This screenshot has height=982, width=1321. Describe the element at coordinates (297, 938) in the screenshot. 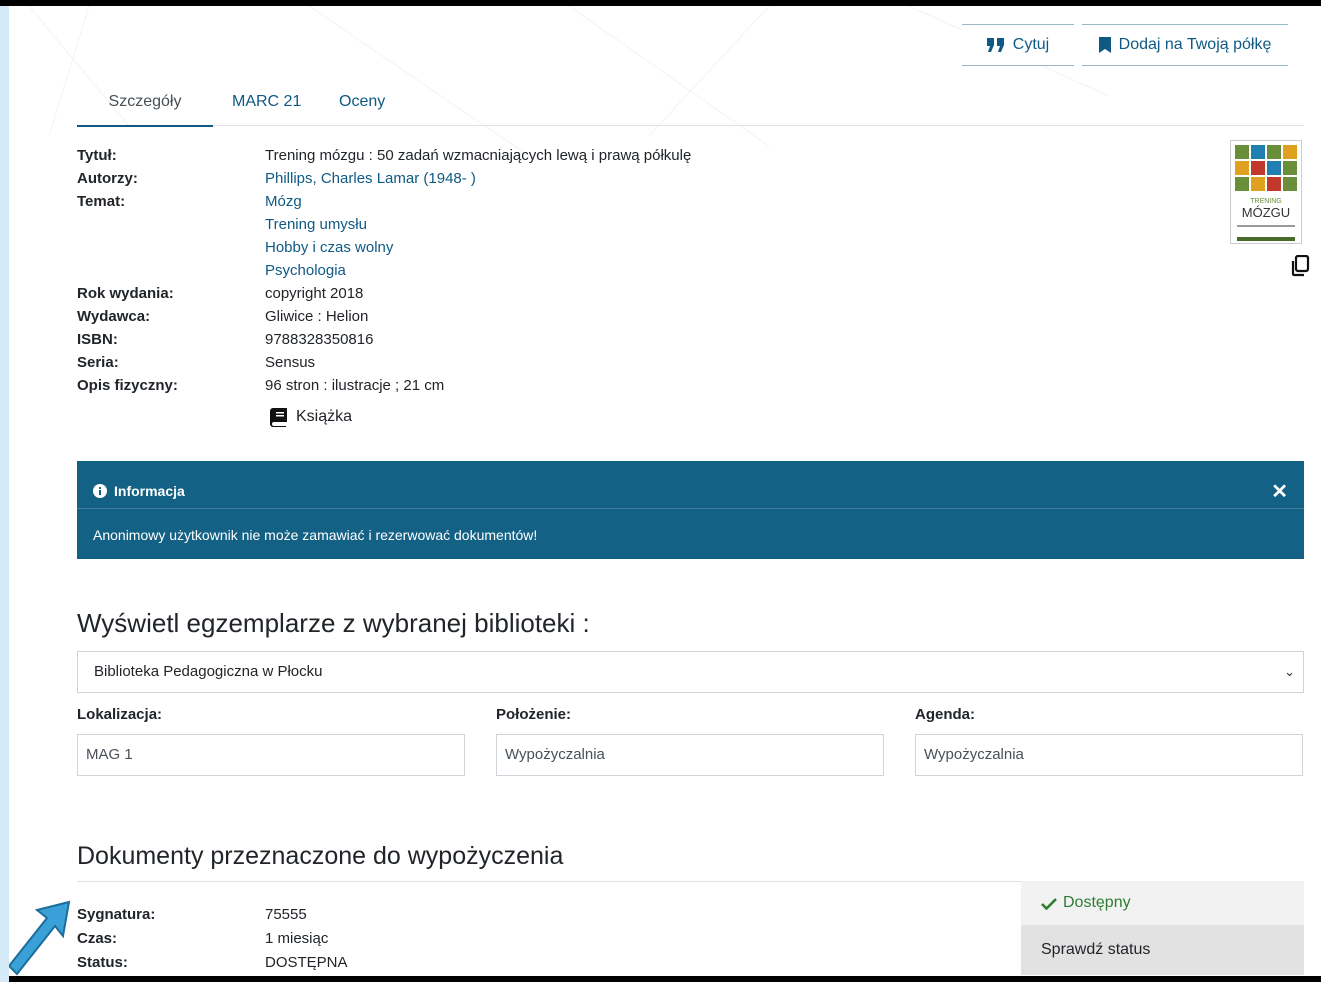

I see `time-value: 1 miesiąc` at that location.